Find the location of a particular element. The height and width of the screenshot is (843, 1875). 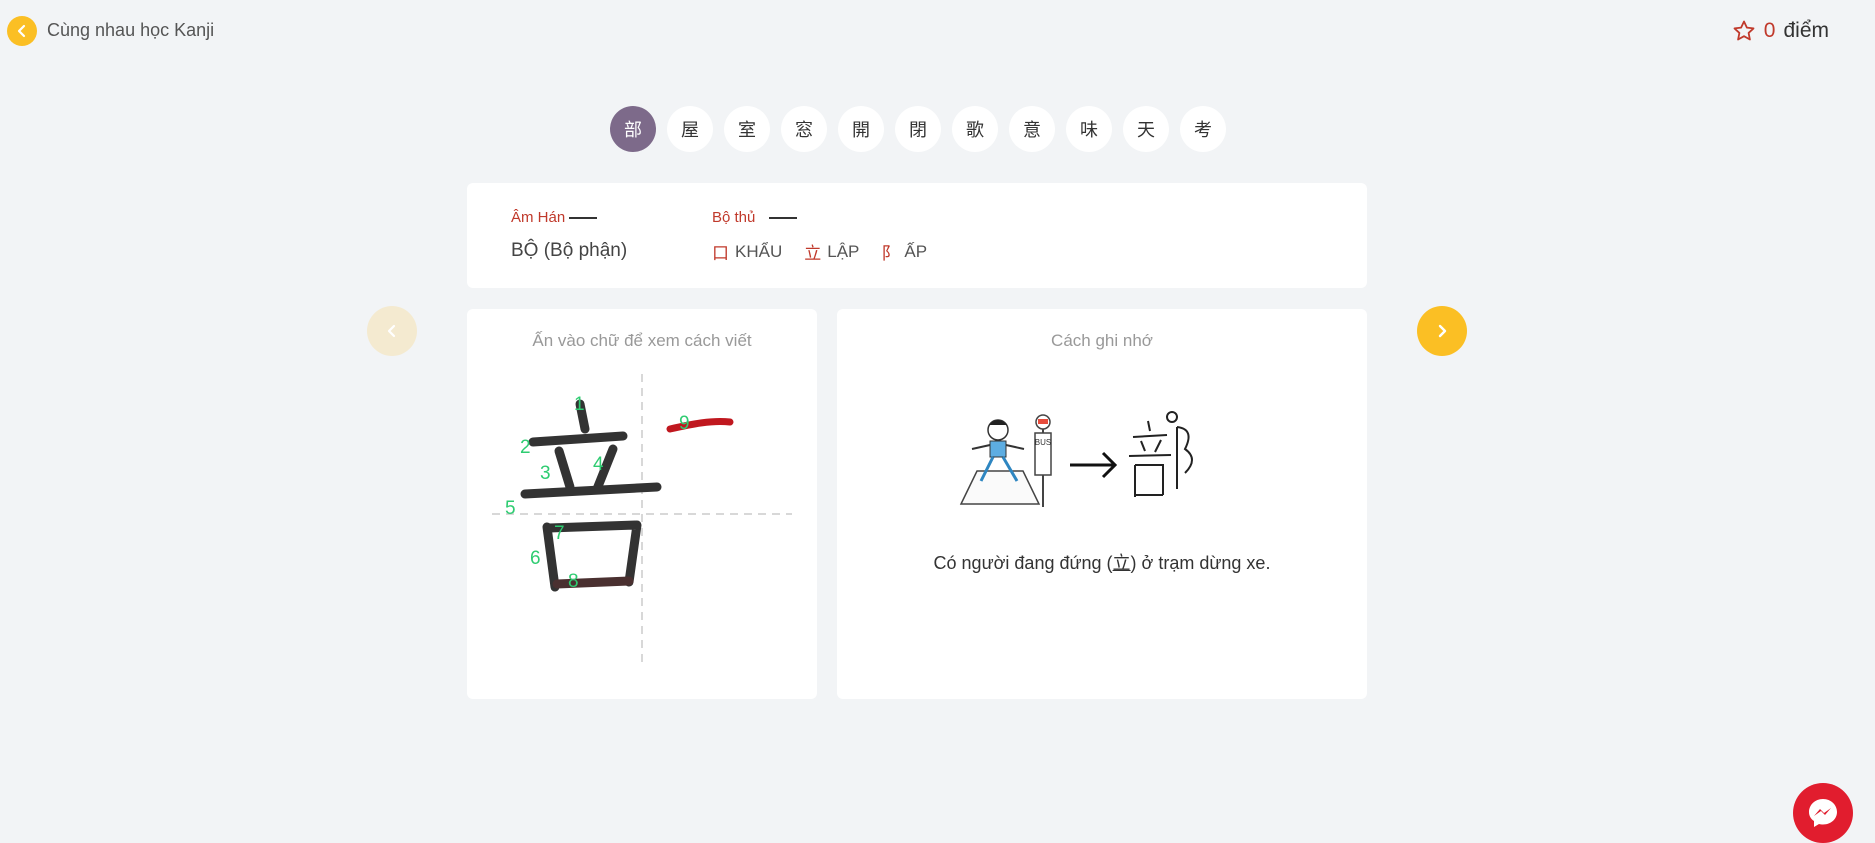

back-button is located at coordinates (22, 31).